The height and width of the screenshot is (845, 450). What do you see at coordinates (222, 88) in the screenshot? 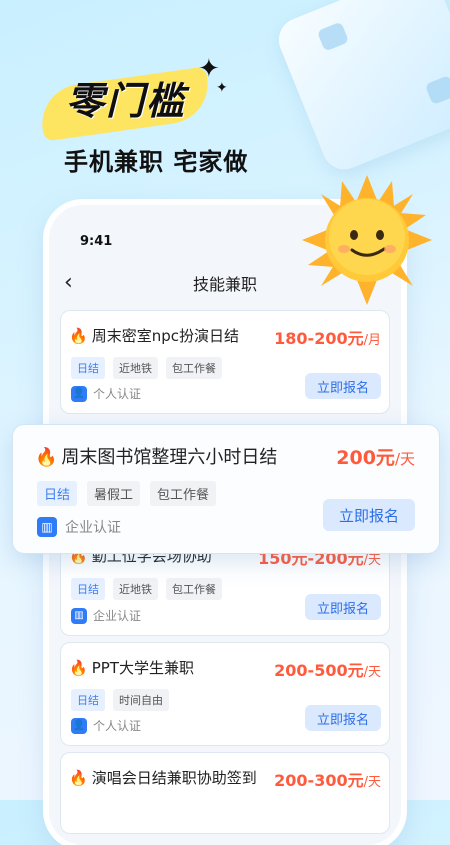
I see `sparkle-small-icon: ✦` at bounding box center [222, 88].